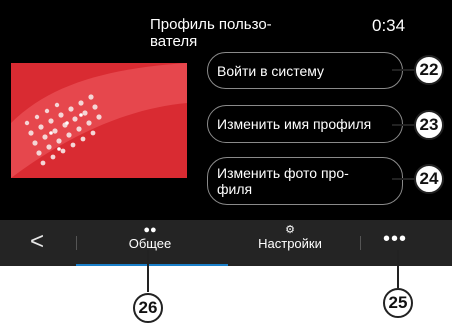 This screenshot has width=452, height=325. What do you see at coordinates (226, 243) in the screenshot?
I see `bottom-tab-bar: < ●● Общее ⚙ Настройки •••` at bounding box center [226, 243].